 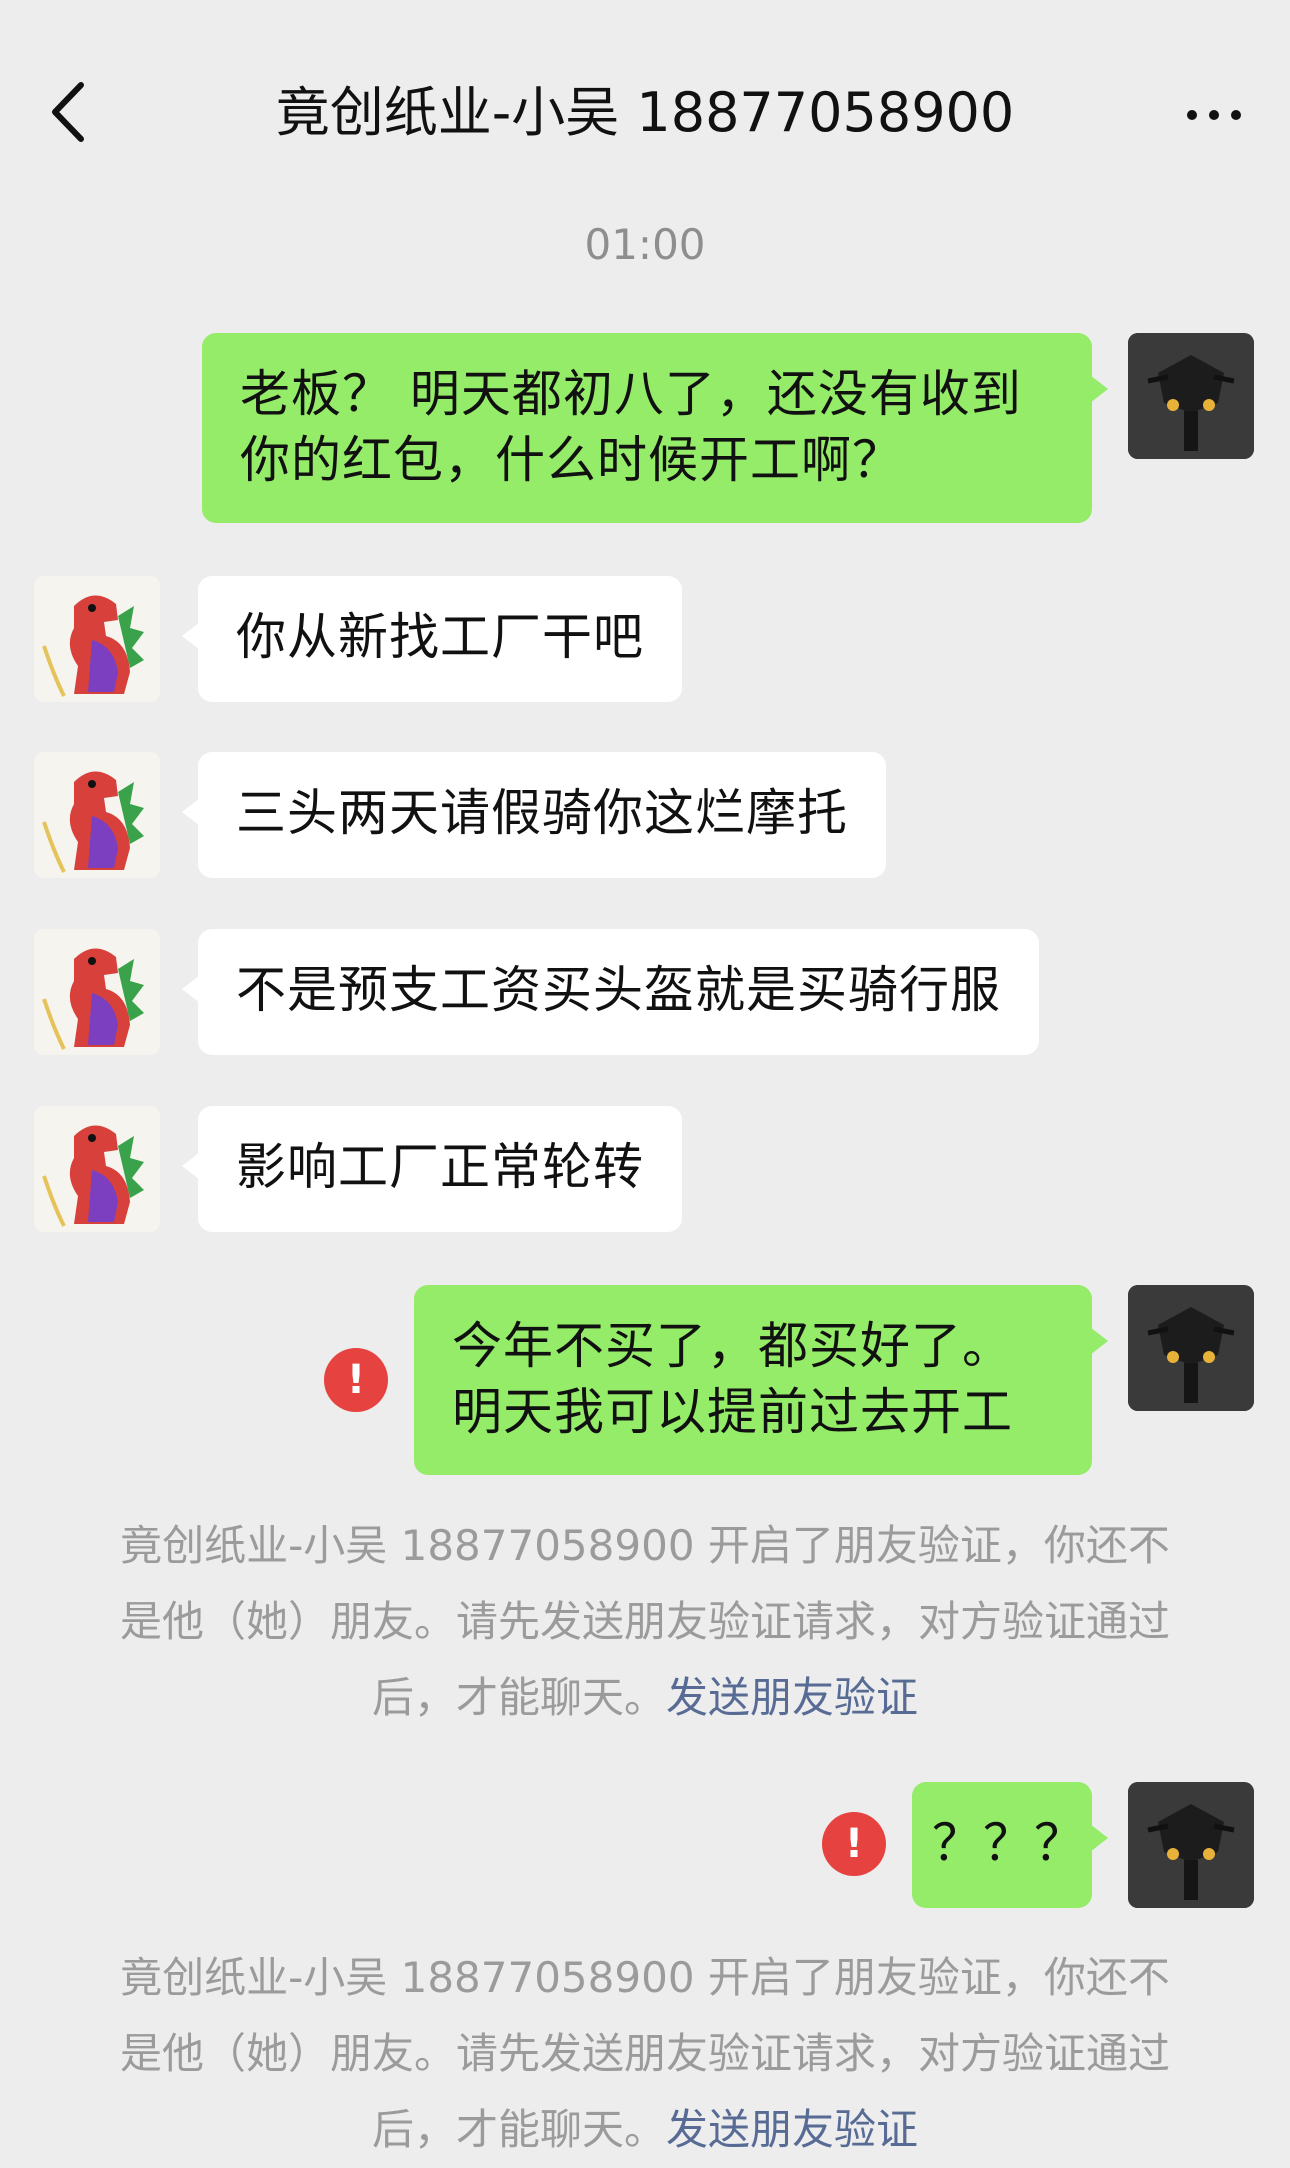 I want to click on message-bubble-received: 影响工厂正常轮转, so click(x=432, y=1169).